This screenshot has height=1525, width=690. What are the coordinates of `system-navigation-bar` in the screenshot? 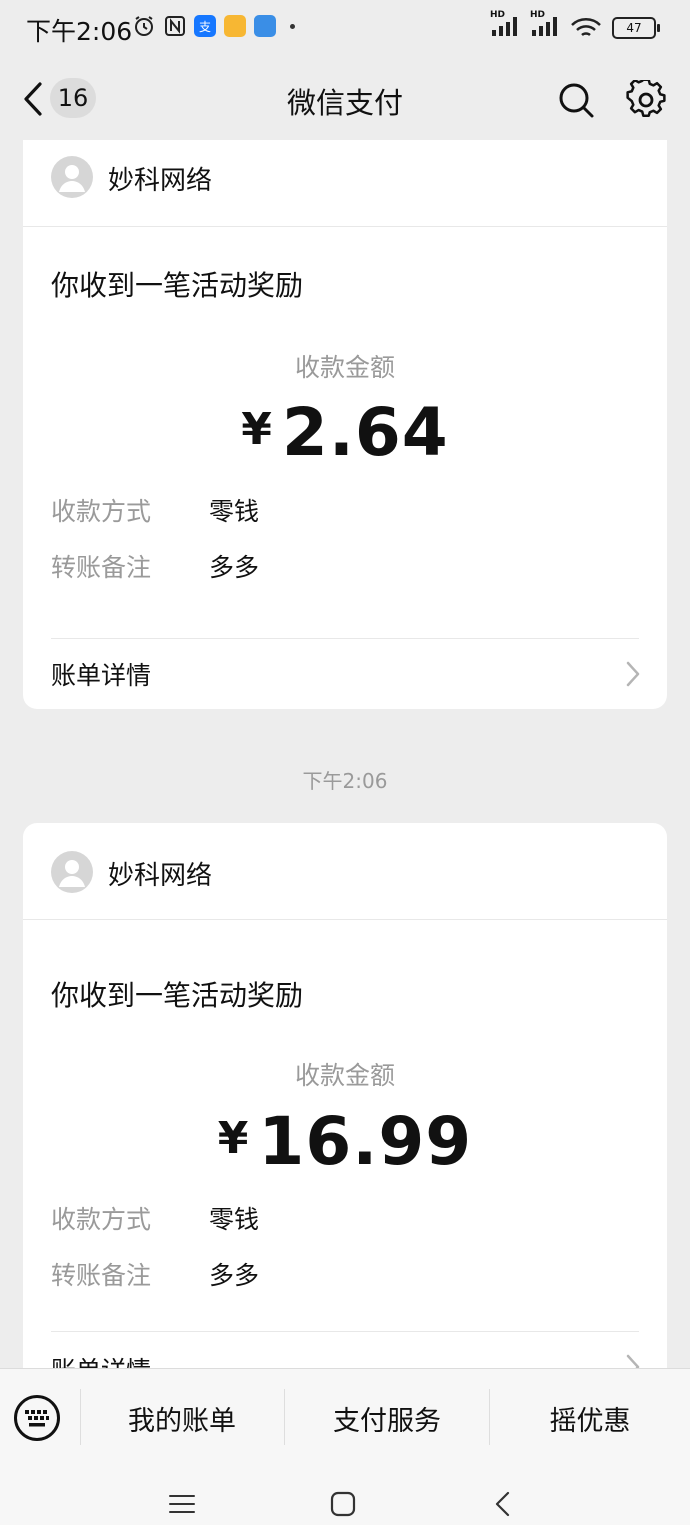 It's located at (345, 1495).